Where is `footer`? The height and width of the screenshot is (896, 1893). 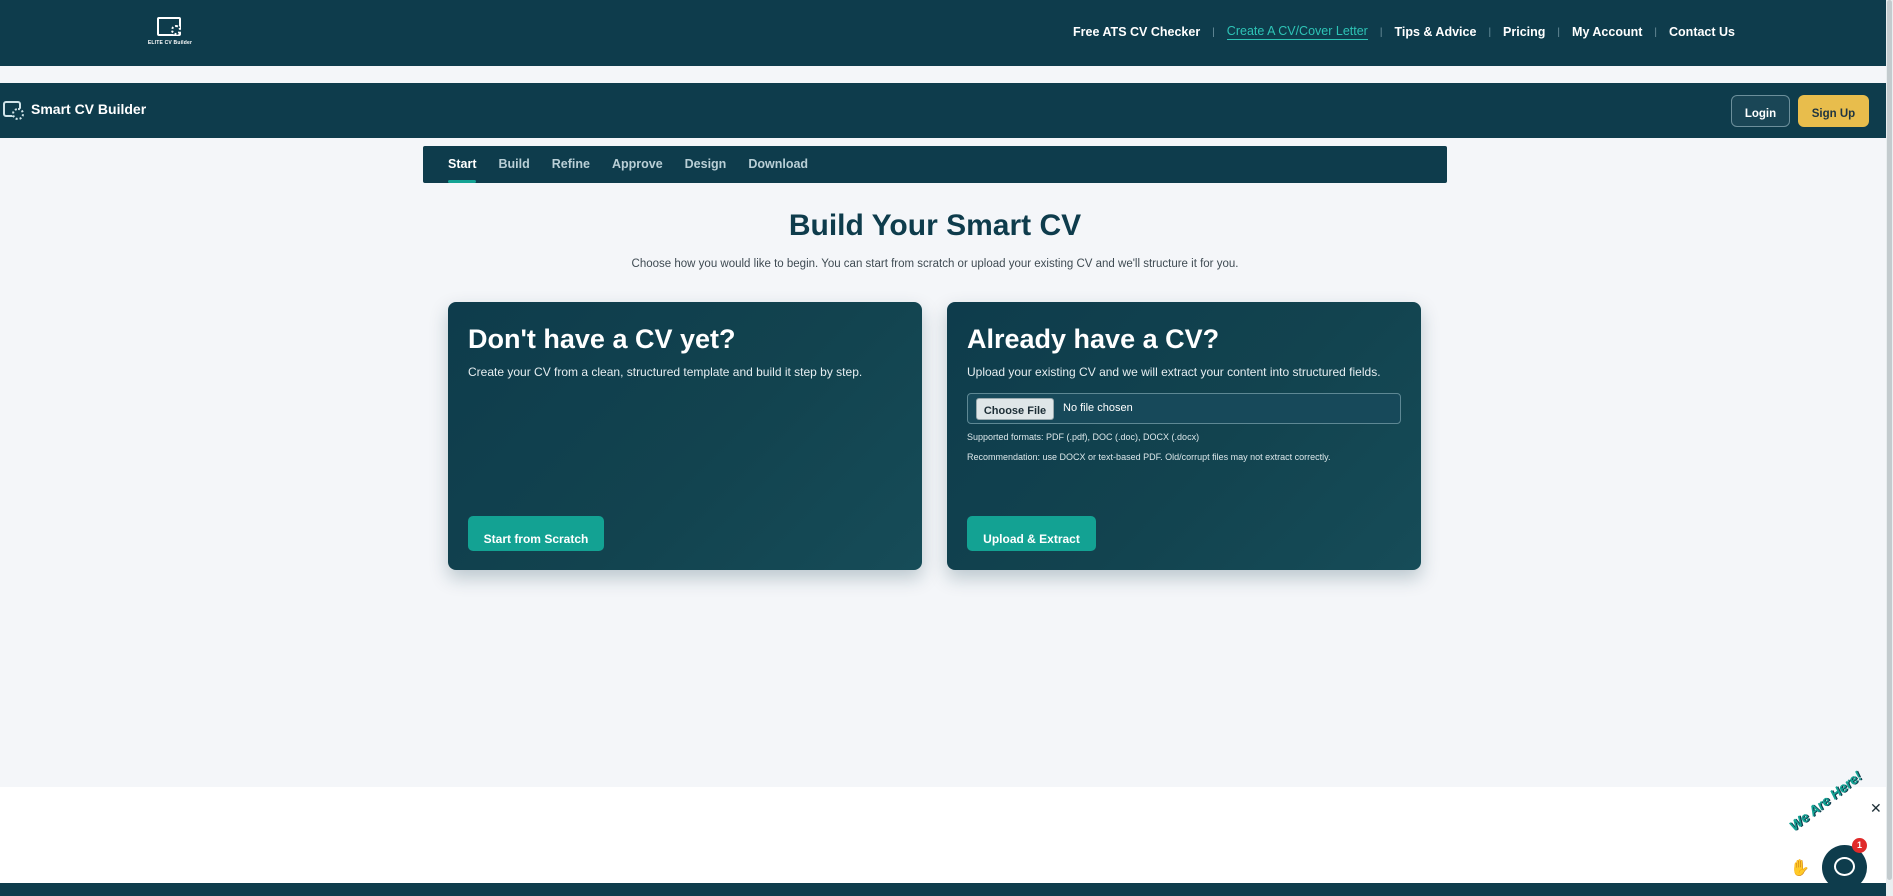 footer is located at coordinates (946, 889).